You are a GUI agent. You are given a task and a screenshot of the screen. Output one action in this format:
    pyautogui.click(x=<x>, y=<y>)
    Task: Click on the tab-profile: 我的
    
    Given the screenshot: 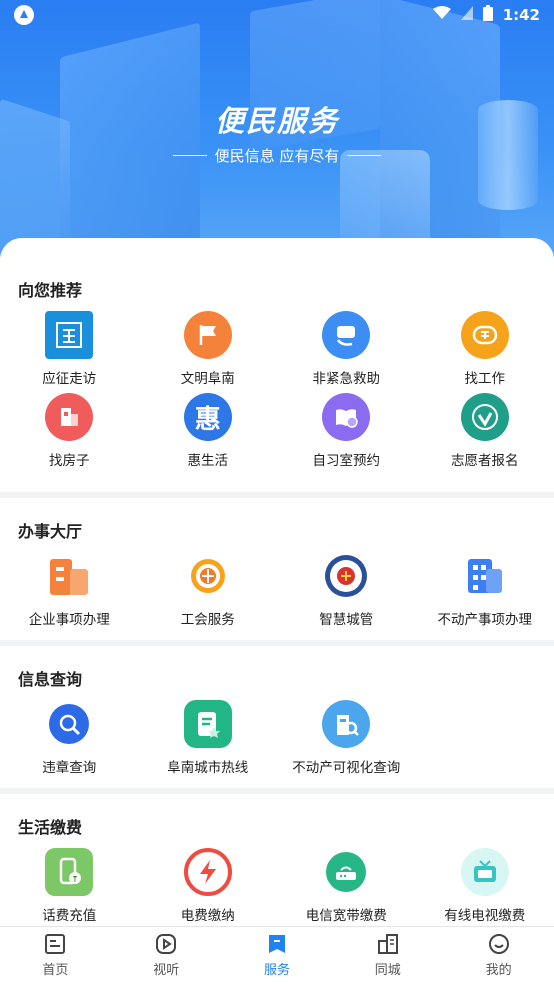 What is the action you would take?
    pyautogui.click(x=498, y=955)
    